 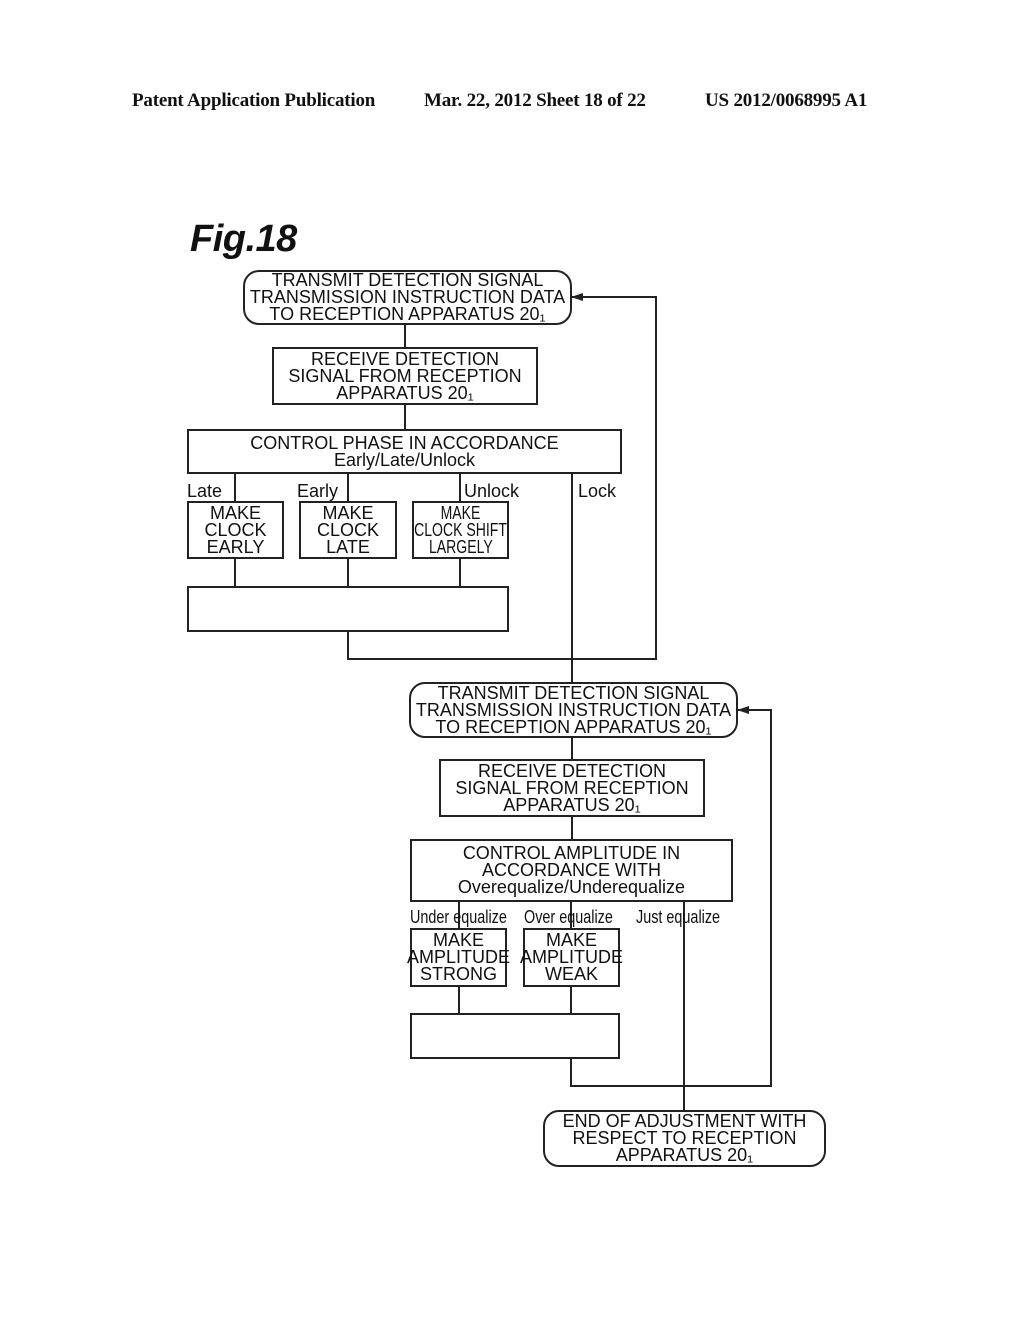 What do you see at coordinates (571, 957) in the screenshot?
I see `make-amplitude-weak-step: MAKE AMPLITUDE WEAK` at bounding box center [571, 957].